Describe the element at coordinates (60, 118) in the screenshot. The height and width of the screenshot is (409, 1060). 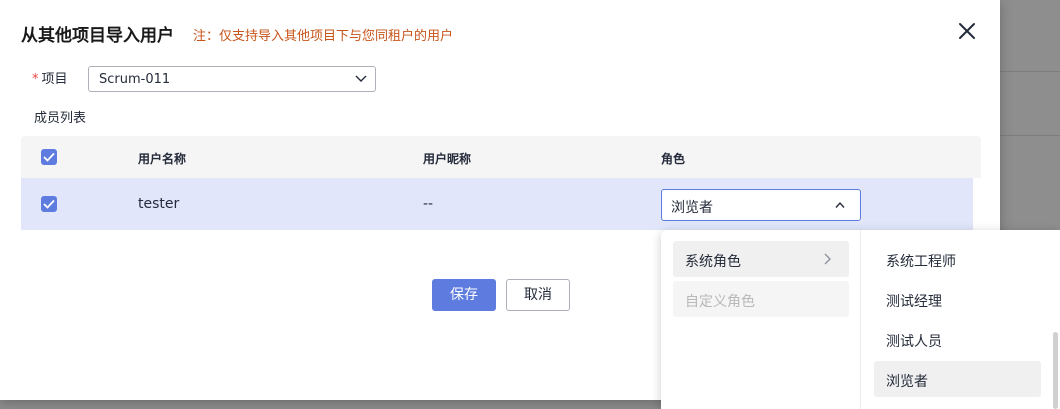
I see `member-list-title: 成员列表` at that location.